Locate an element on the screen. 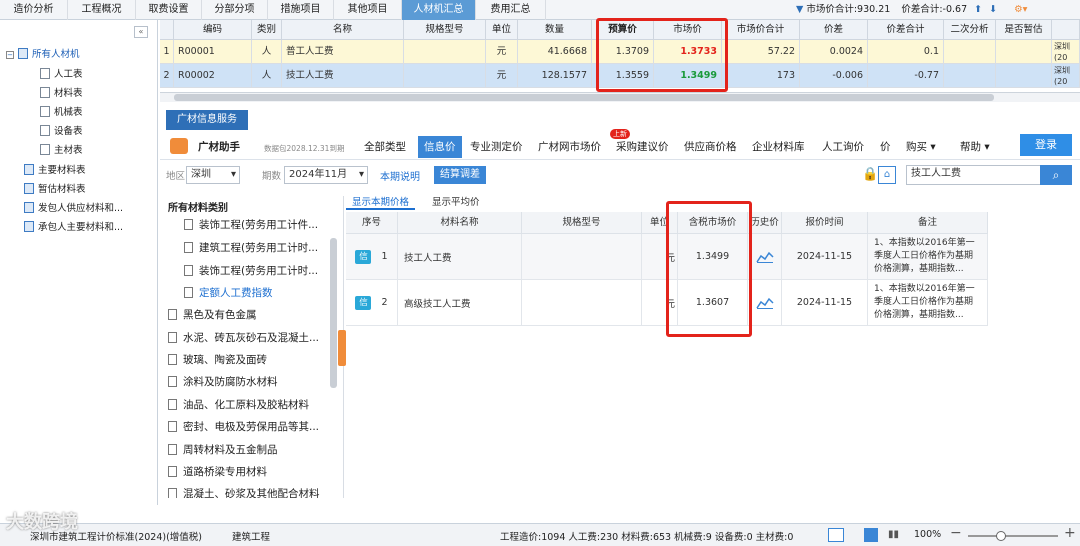 This screenshot has height=546, width=1080. nav-labor-inquiry: 人工询价 is located at coordinates (843, 147).